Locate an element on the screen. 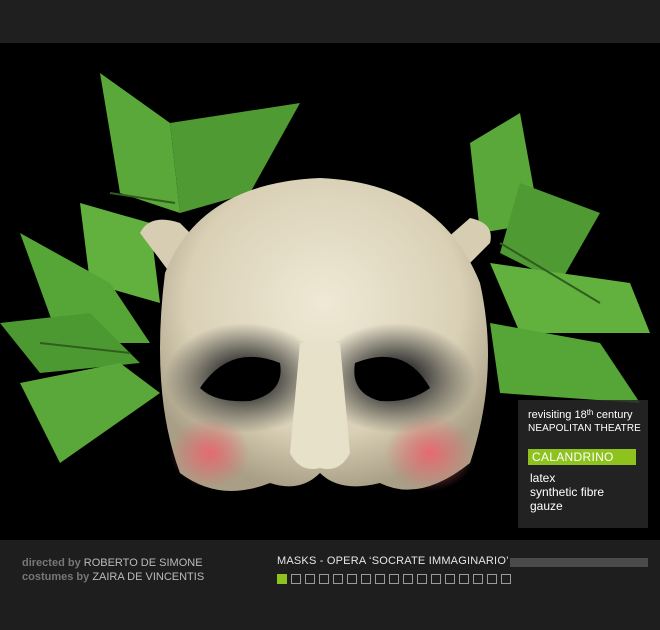 The image size is (660, 630). leaf-right-group is located at coordinates (560, 258).